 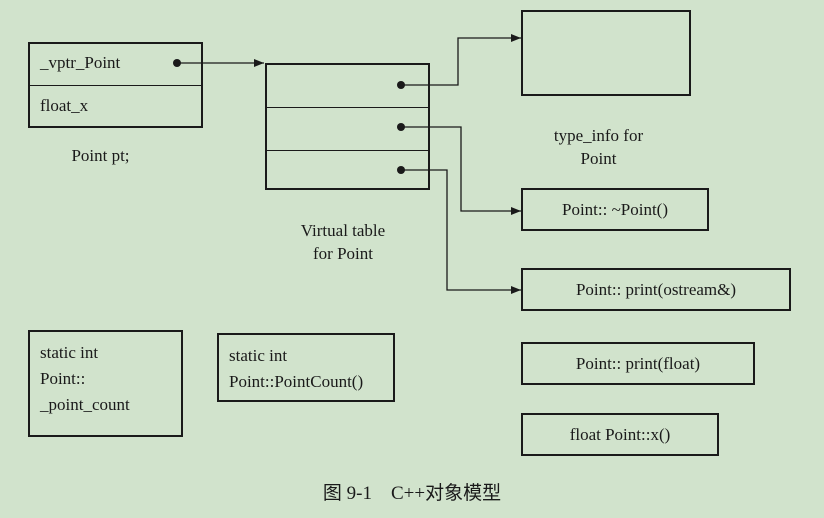 I want to click on print-ostream-function-box: Point:: print(ostream&), so click(x=656, y=289).